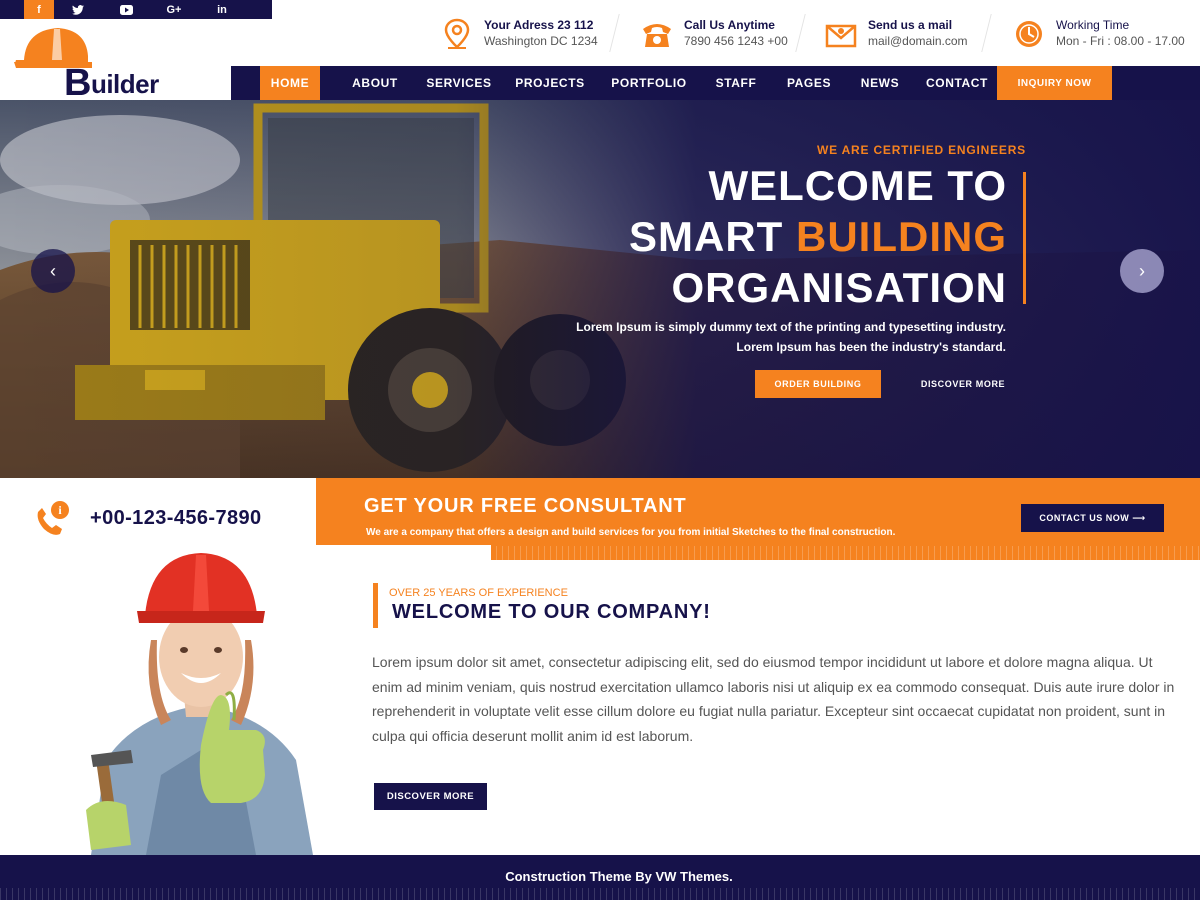 This screenshot has width=1200, height=900. What do you see at coordinates (550, 83) in the screenshot?
I see `nav-item-projects: PROJECTS` at bounding box center [550, 83].